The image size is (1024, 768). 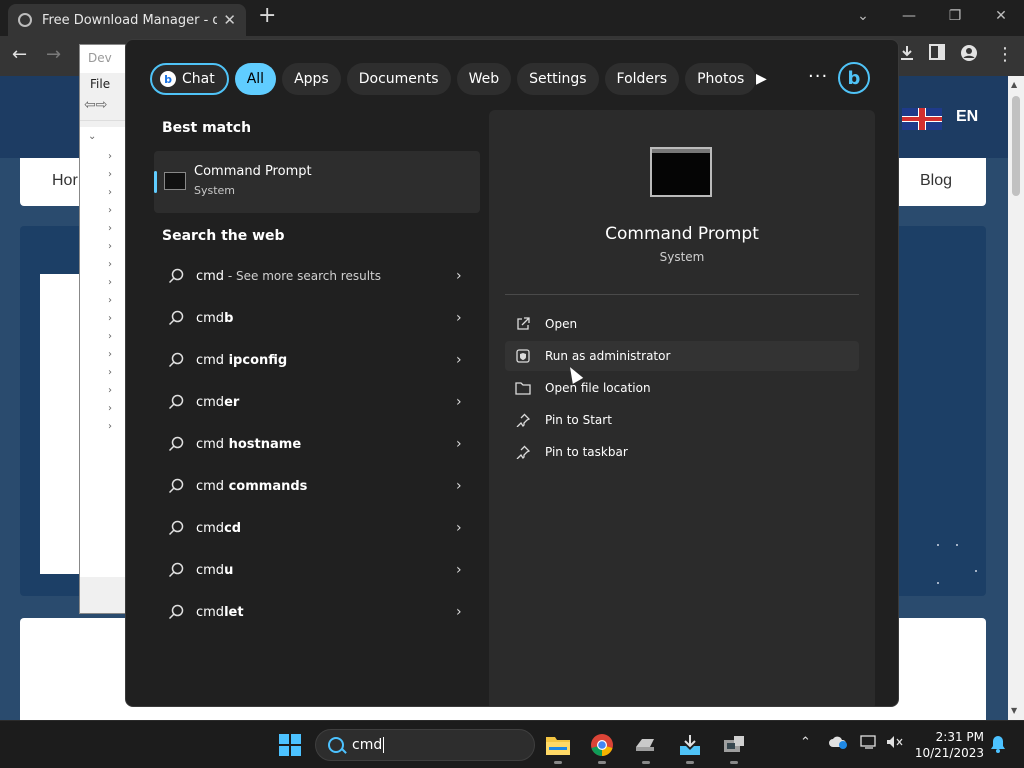 I want to click on browser-menu-icon: ⋮, so click(x=1005, y=54).